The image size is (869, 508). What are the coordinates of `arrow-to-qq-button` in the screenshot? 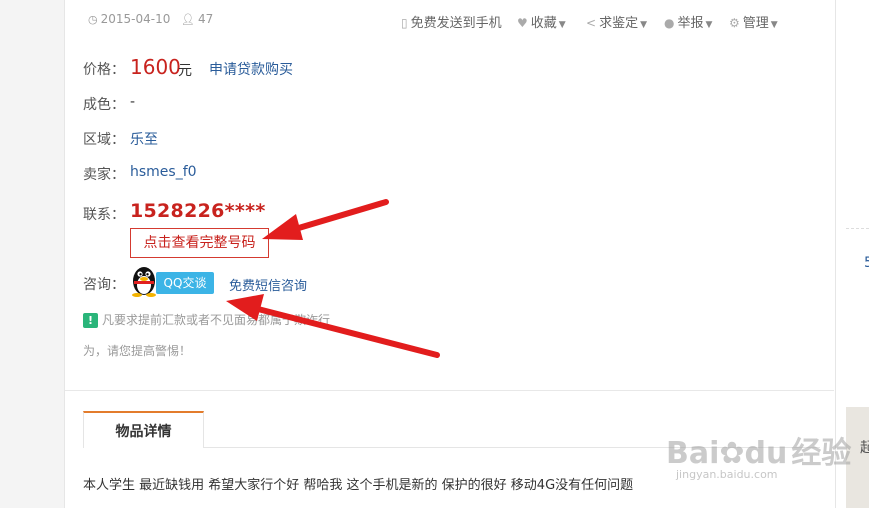 It's located at (333, 326).